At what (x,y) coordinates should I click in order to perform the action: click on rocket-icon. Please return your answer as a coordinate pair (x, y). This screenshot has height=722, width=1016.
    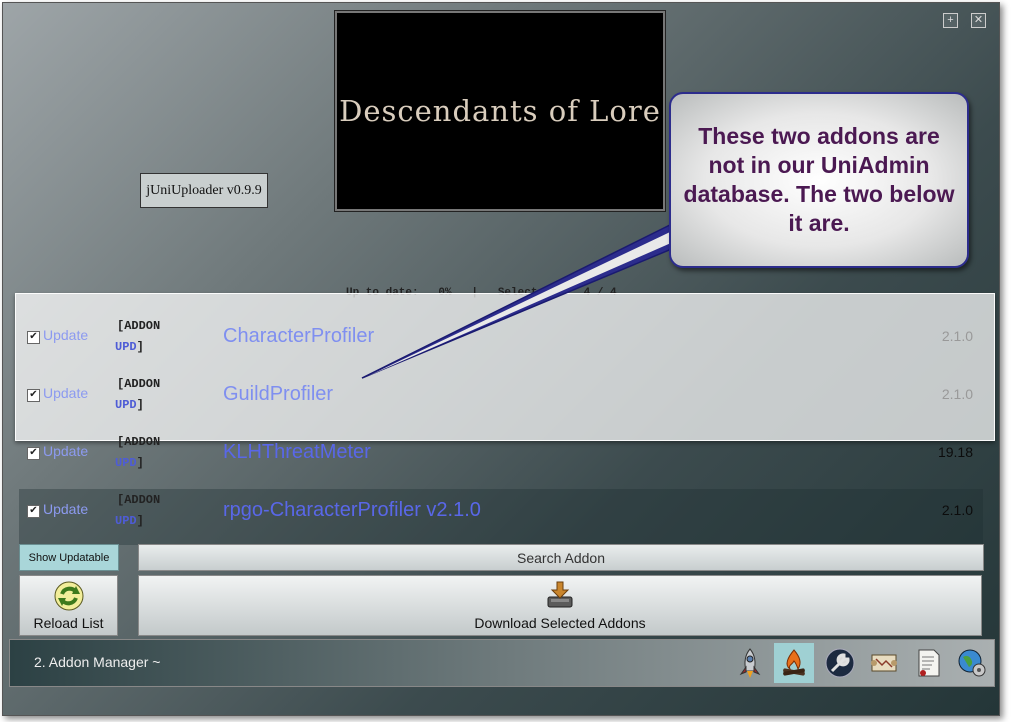
    Looking at the image, I should click on (750, 663).